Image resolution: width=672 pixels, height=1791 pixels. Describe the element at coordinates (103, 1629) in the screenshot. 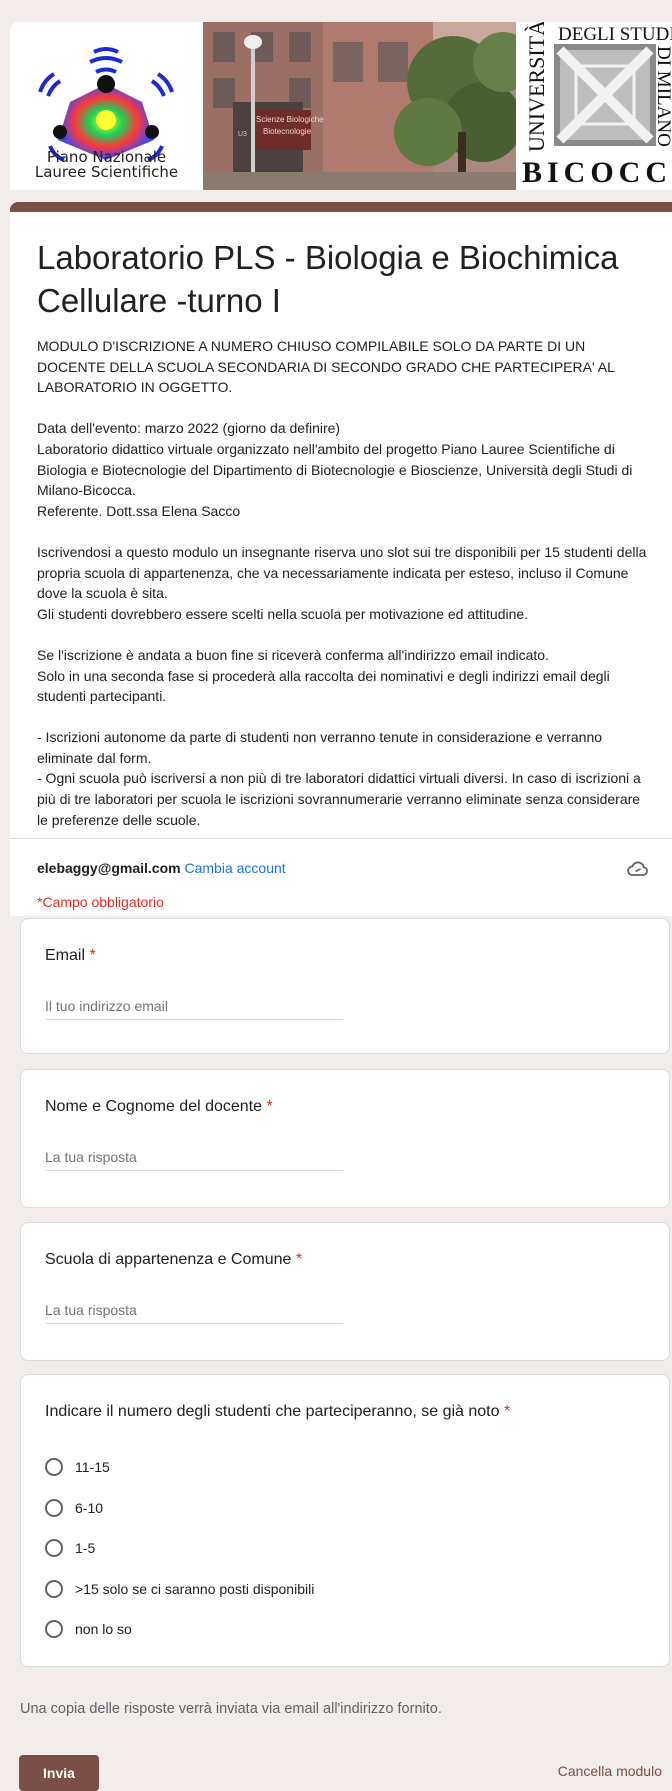

I see `radio-label: non lo so` at that location.